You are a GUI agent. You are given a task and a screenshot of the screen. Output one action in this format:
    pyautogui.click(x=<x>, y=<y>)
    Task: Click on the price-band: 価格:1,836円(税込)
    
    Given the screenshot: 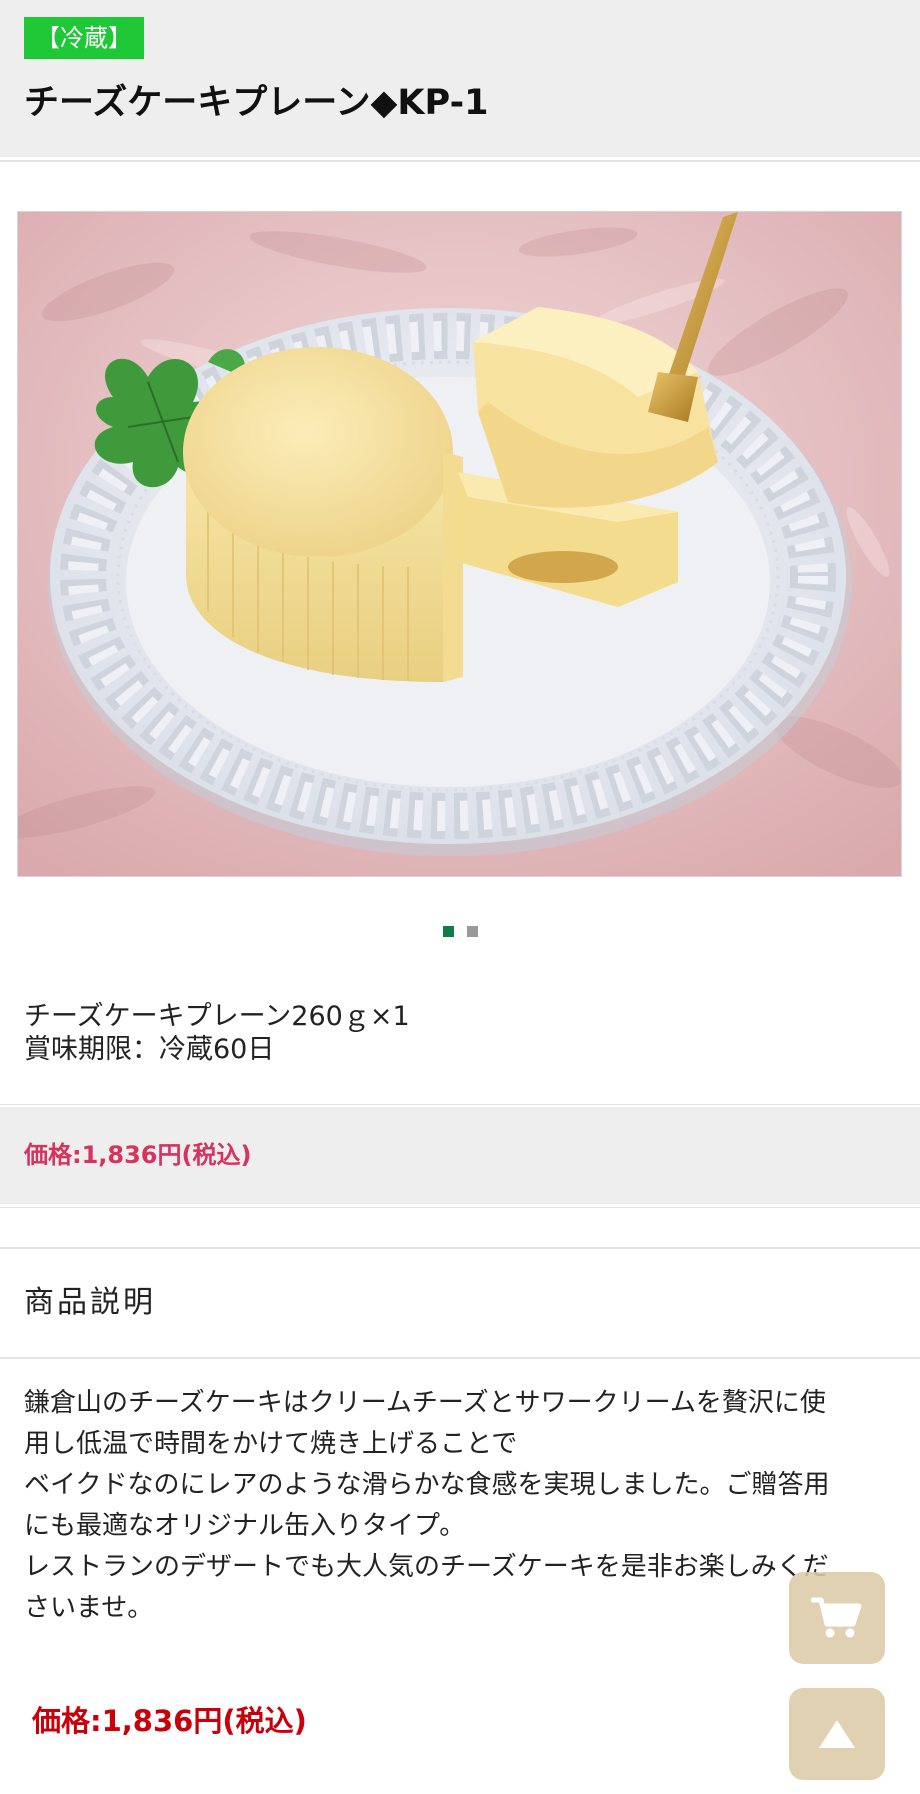 What is the action you would take?
    pyautogui.click(x=460, y=1155)
    